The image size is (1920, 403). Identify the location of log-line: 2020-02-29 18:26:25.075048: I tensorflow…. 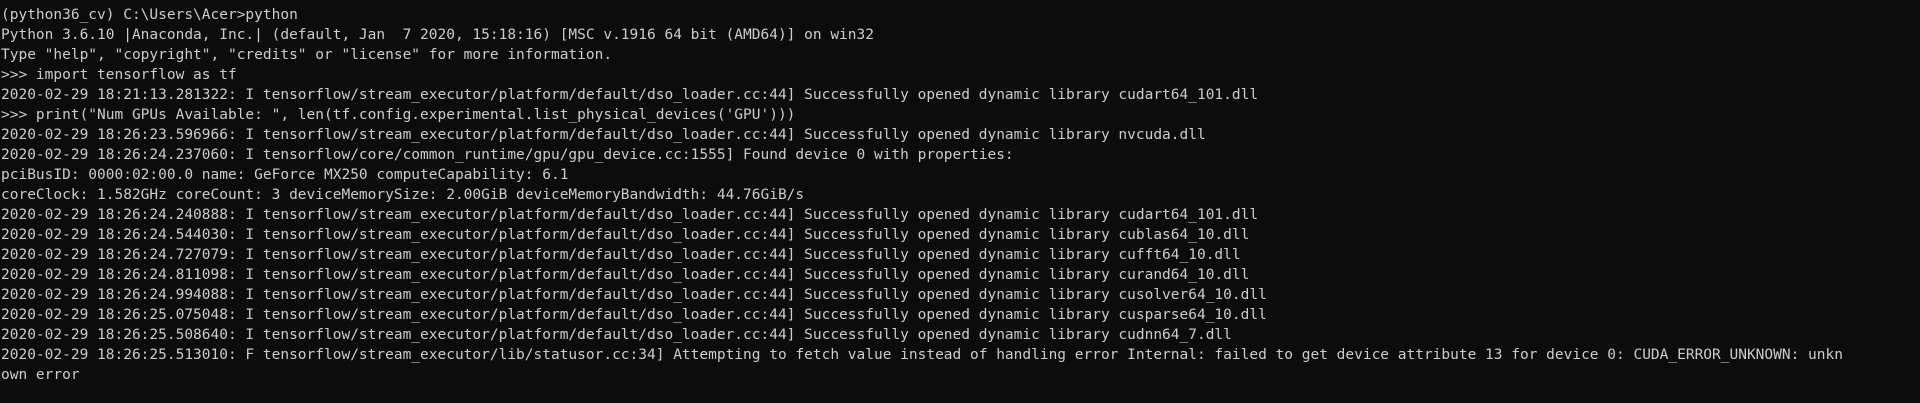
(634, 315).